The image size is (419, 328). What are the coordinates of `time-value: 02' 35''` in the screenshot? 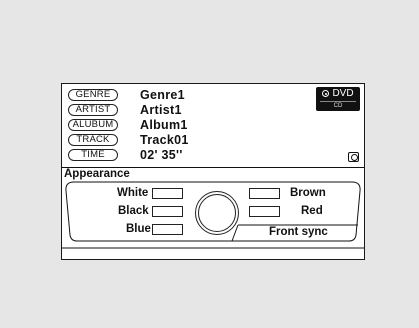 It's located at (161, 155).